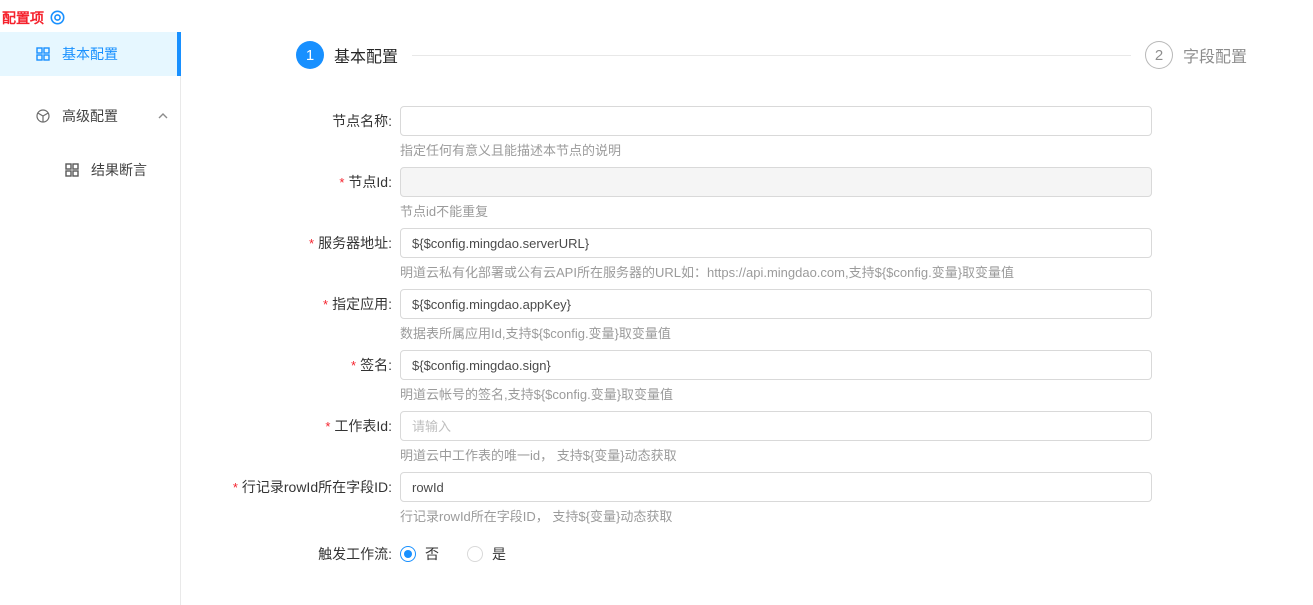 The height and width of the screenshot is (605, 1313). What do you see at coordinates (432, 554) in the screenshot?
I see `radio-label: 否` at bounding box center [432, 554].